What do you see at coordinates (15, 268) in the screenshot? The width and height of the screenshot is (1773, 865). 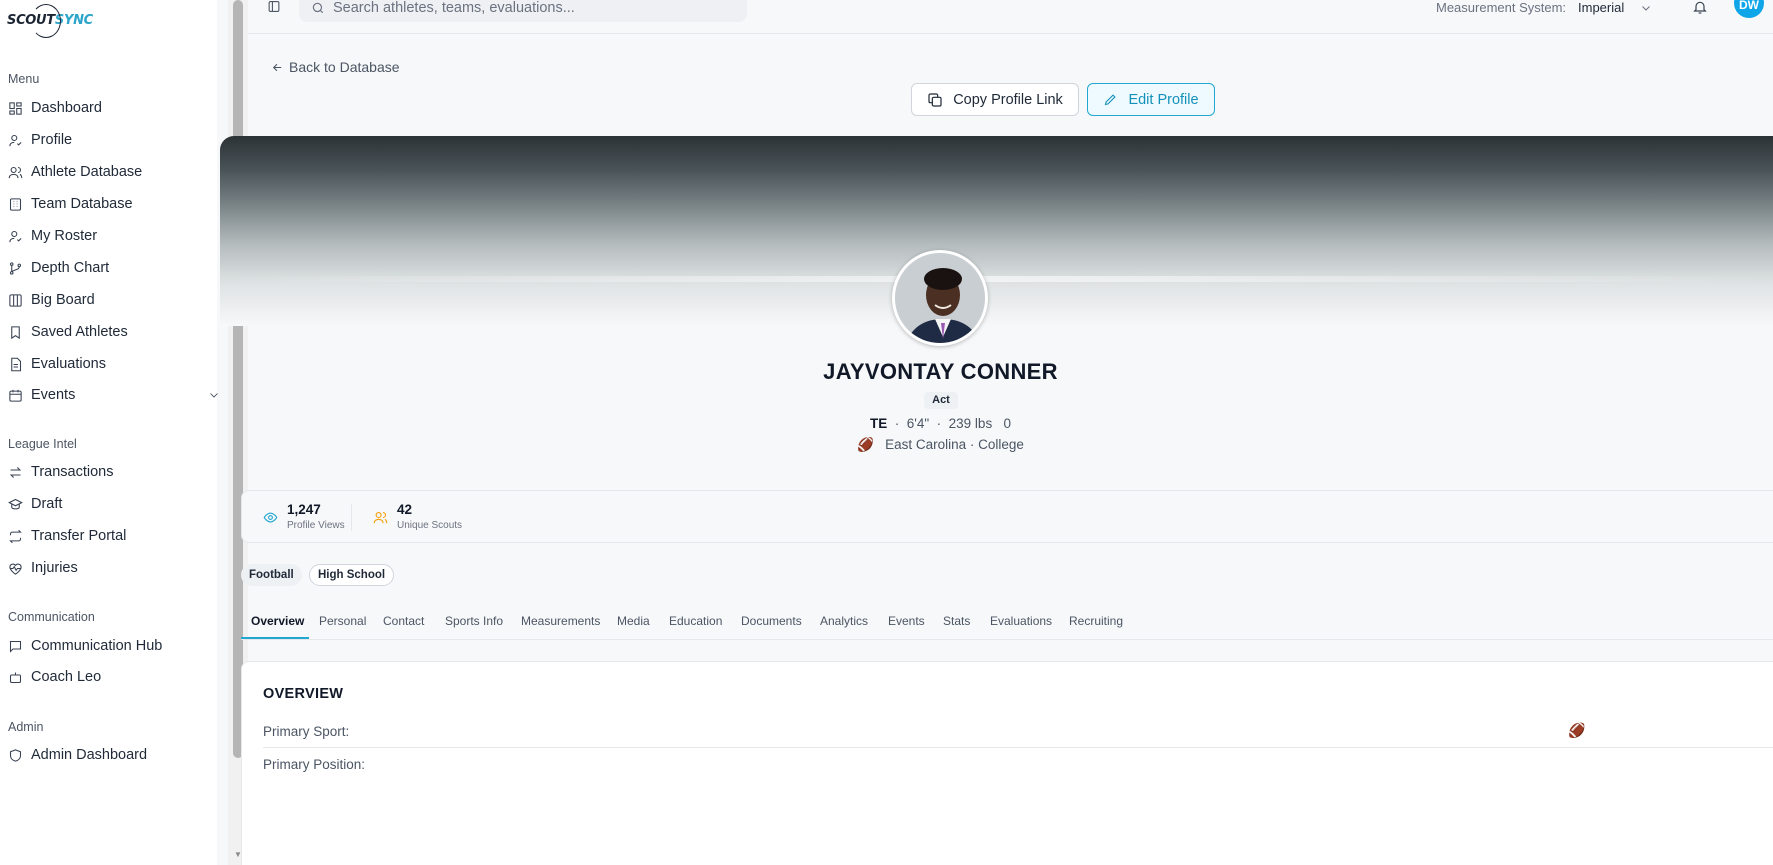 I see `branch-icon` at bounding box center [15, 268].